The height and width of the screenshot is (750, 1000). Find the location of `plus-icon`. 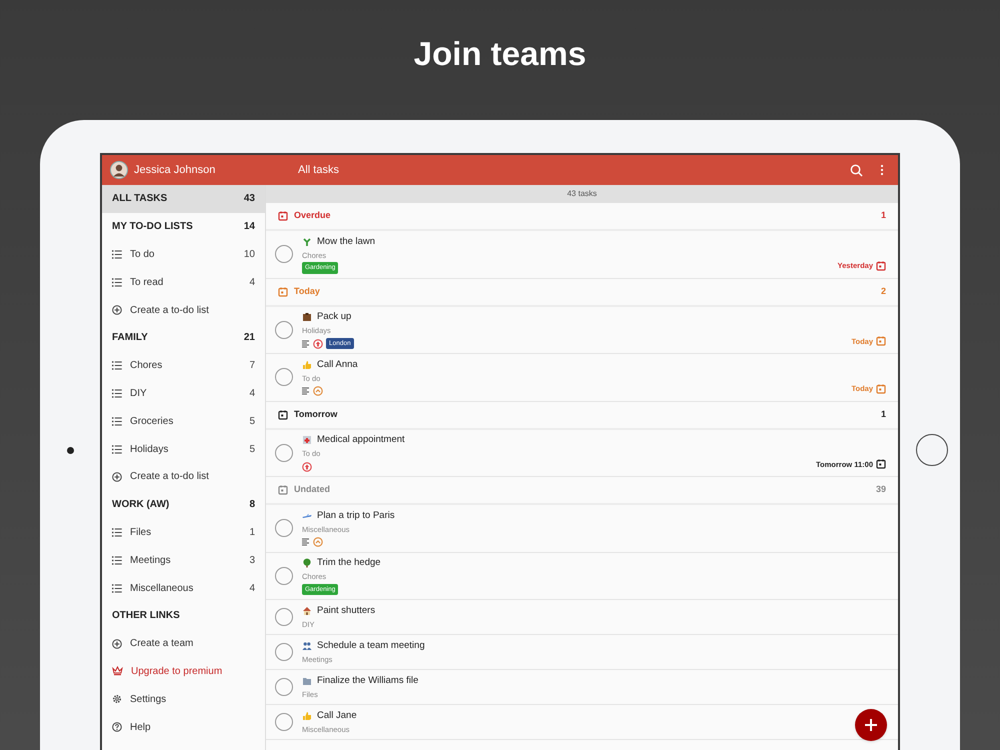

plus-icon is located at coordinates (871, 725).